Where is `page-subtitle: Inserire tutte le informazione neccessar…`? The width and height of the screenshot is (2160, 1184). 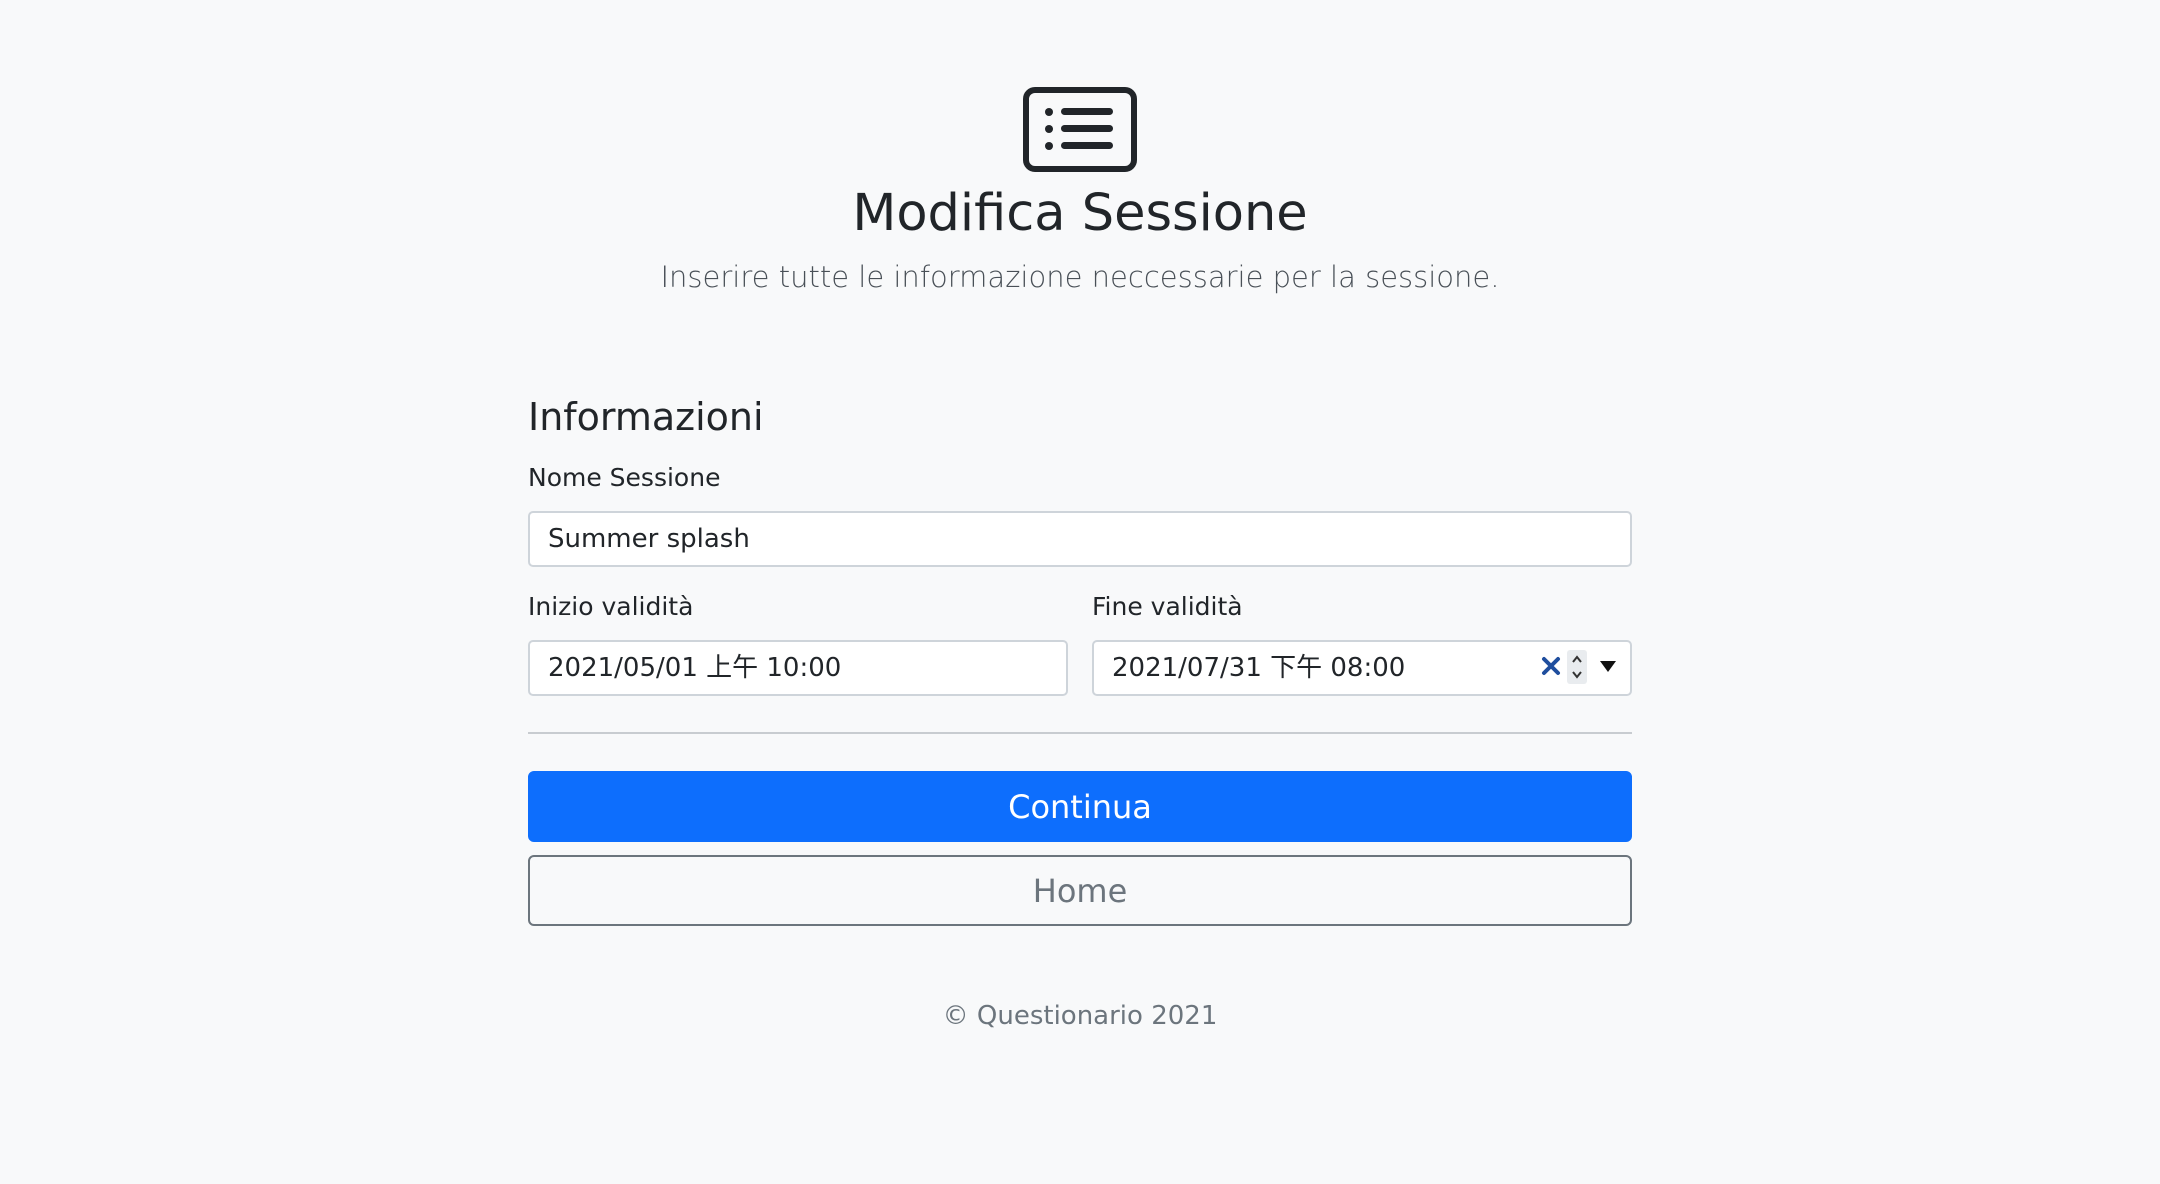 page-subtitle: Inserire tutte le informazione neccessar… is located at coordinates (1080, 277).